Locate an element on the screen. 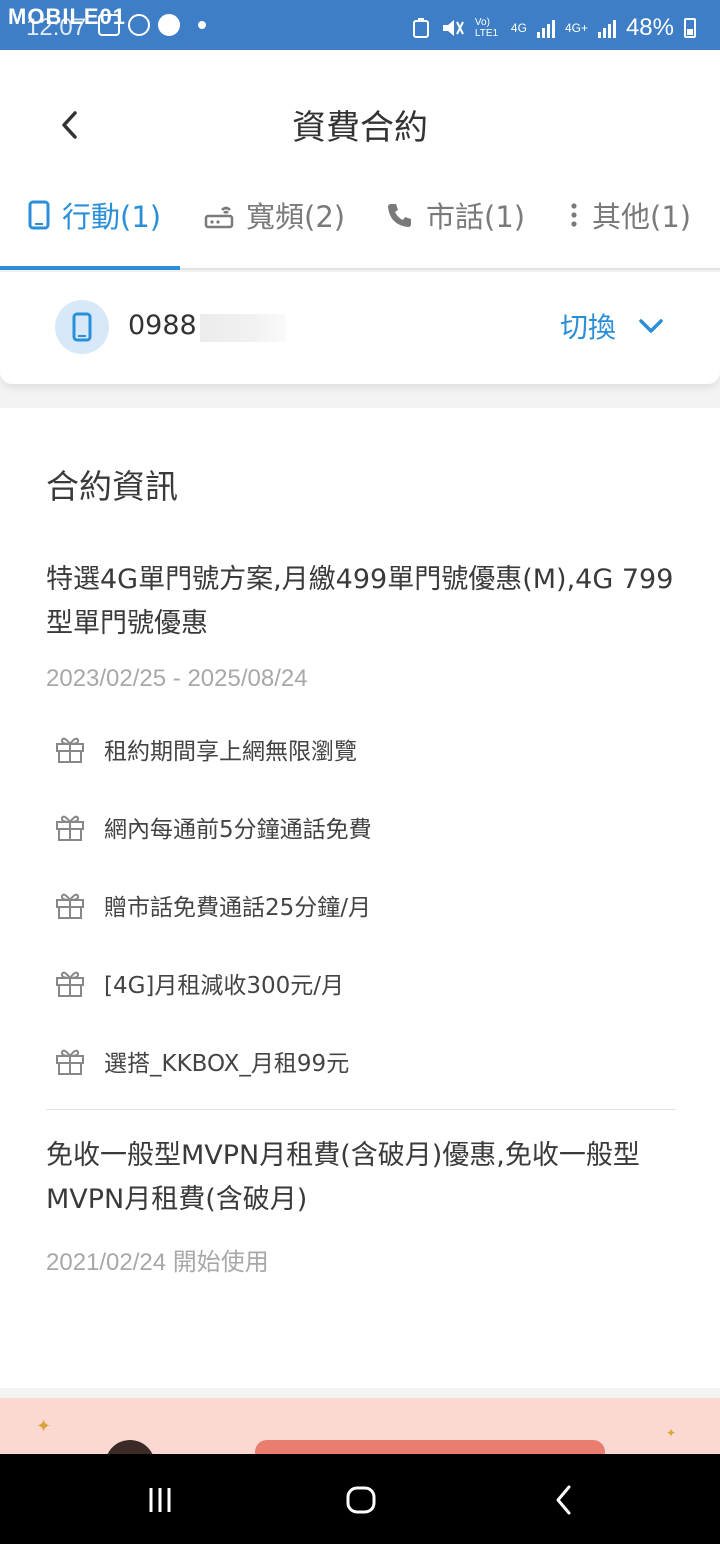  tab-label: 寬頻(2) is located at coordinates (296, 217).